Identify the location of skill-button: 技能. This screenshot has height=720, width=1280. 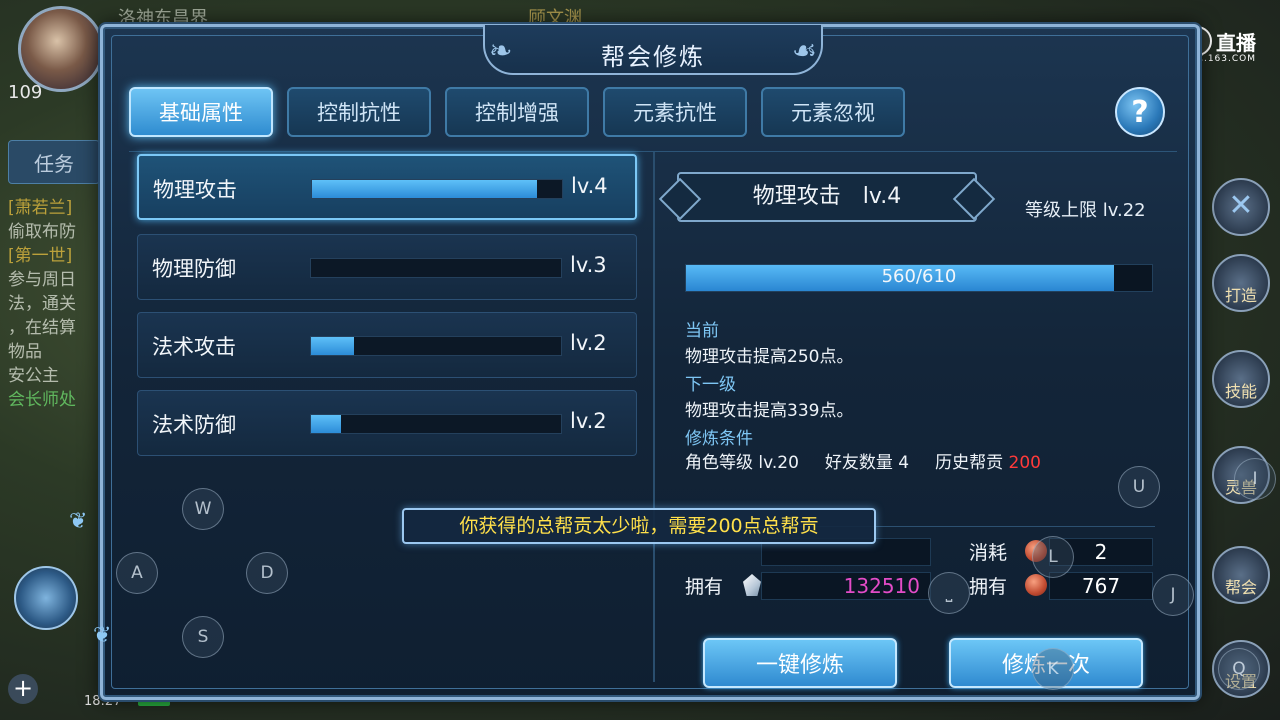
(1241, 379).